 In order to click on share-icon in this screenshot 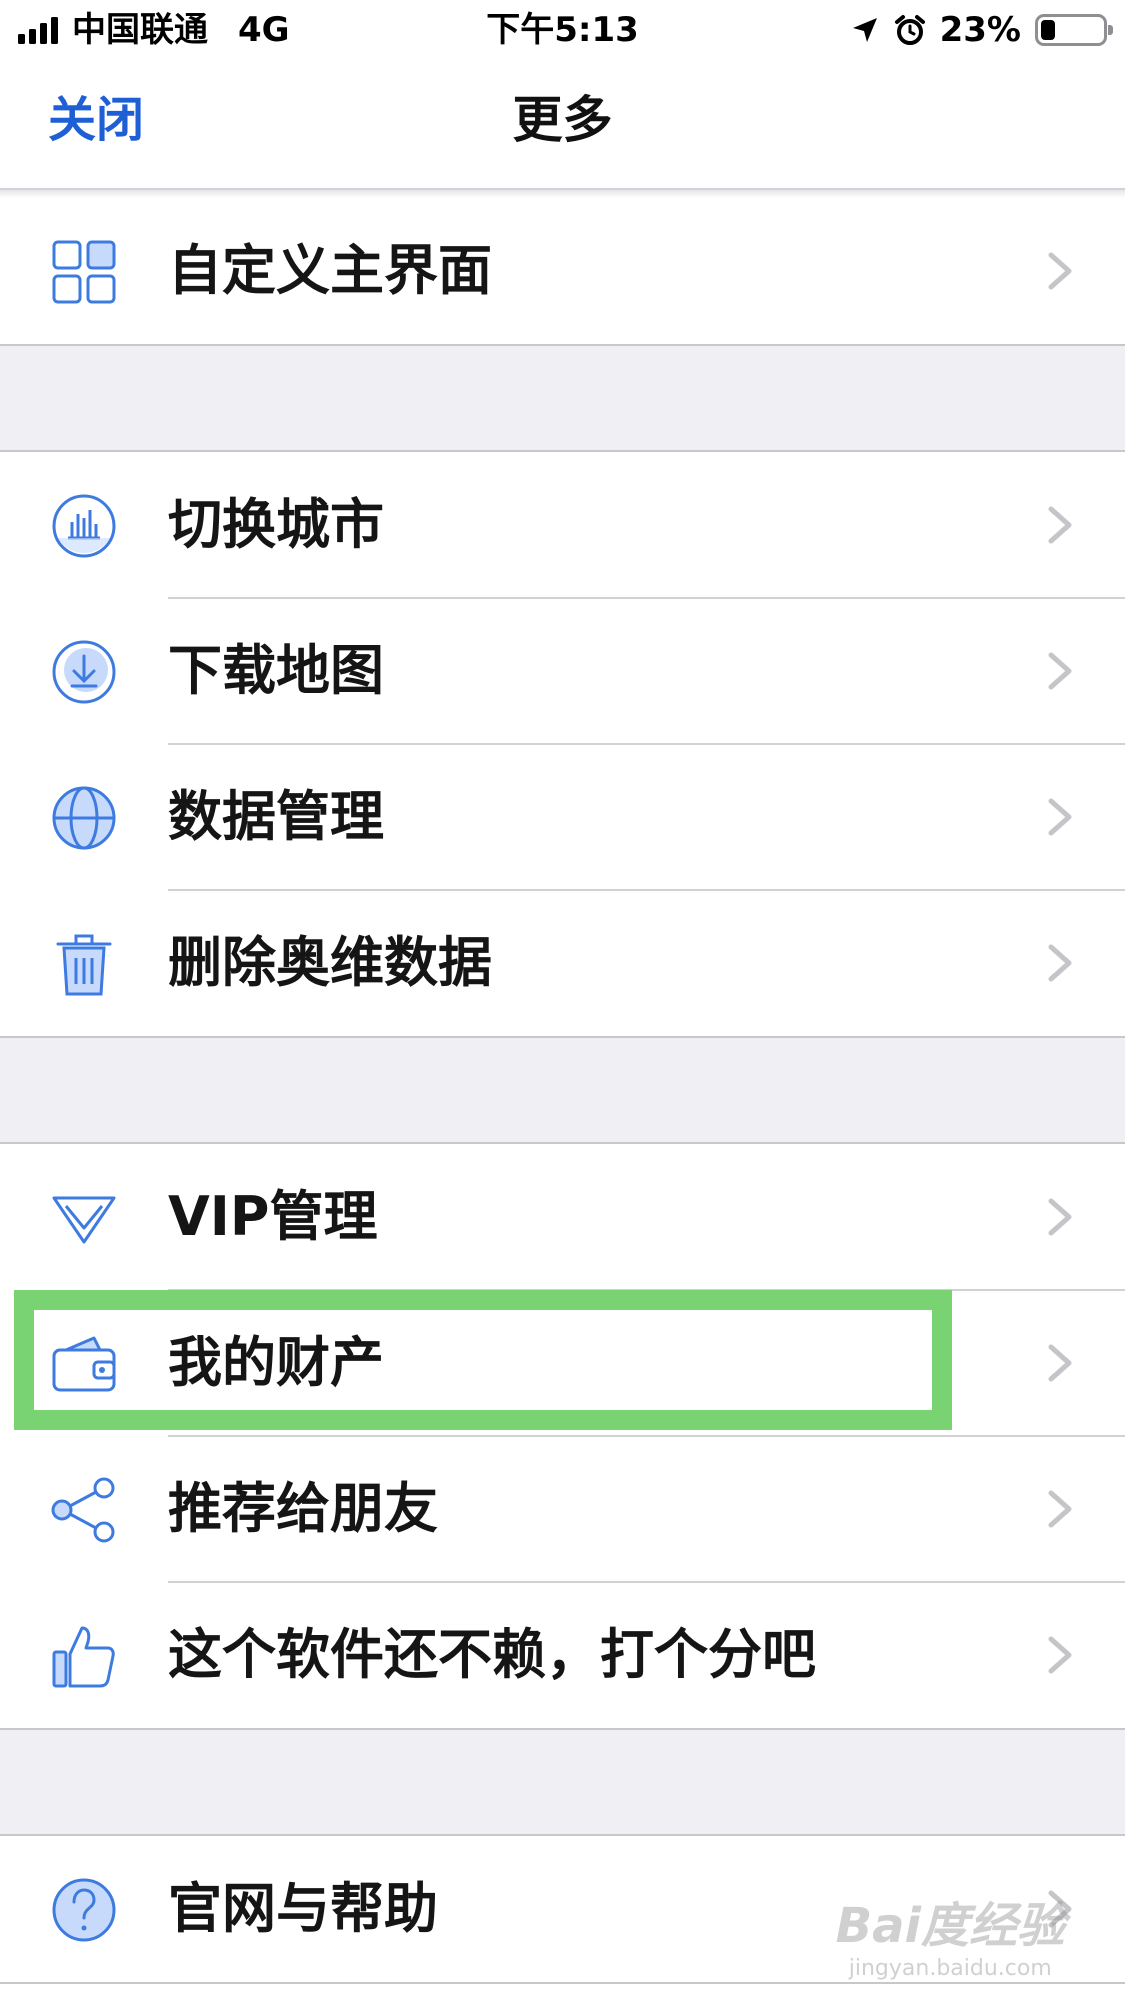, I will do `click(84, 1510)`.